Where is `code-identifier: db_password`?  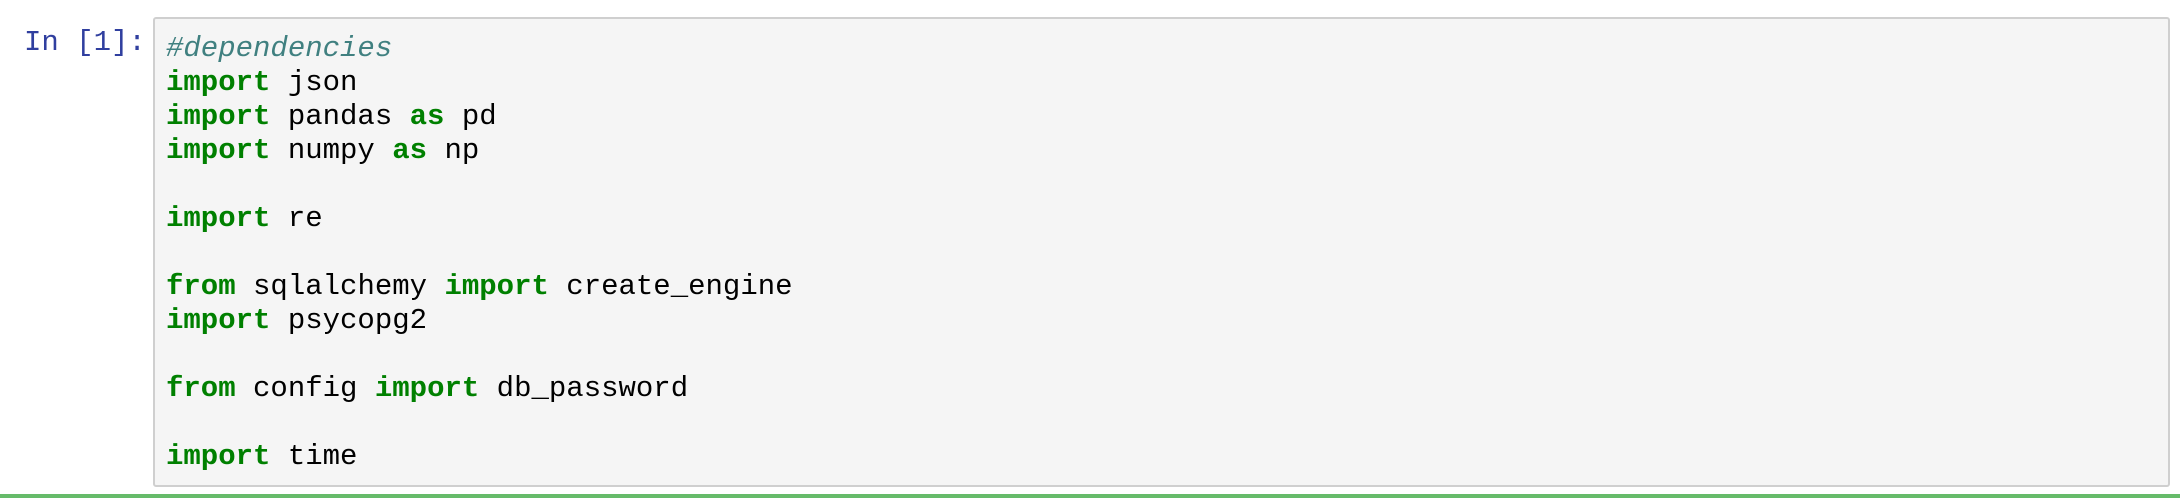
code-identifier: db_password is located at coordinates (584, 388).